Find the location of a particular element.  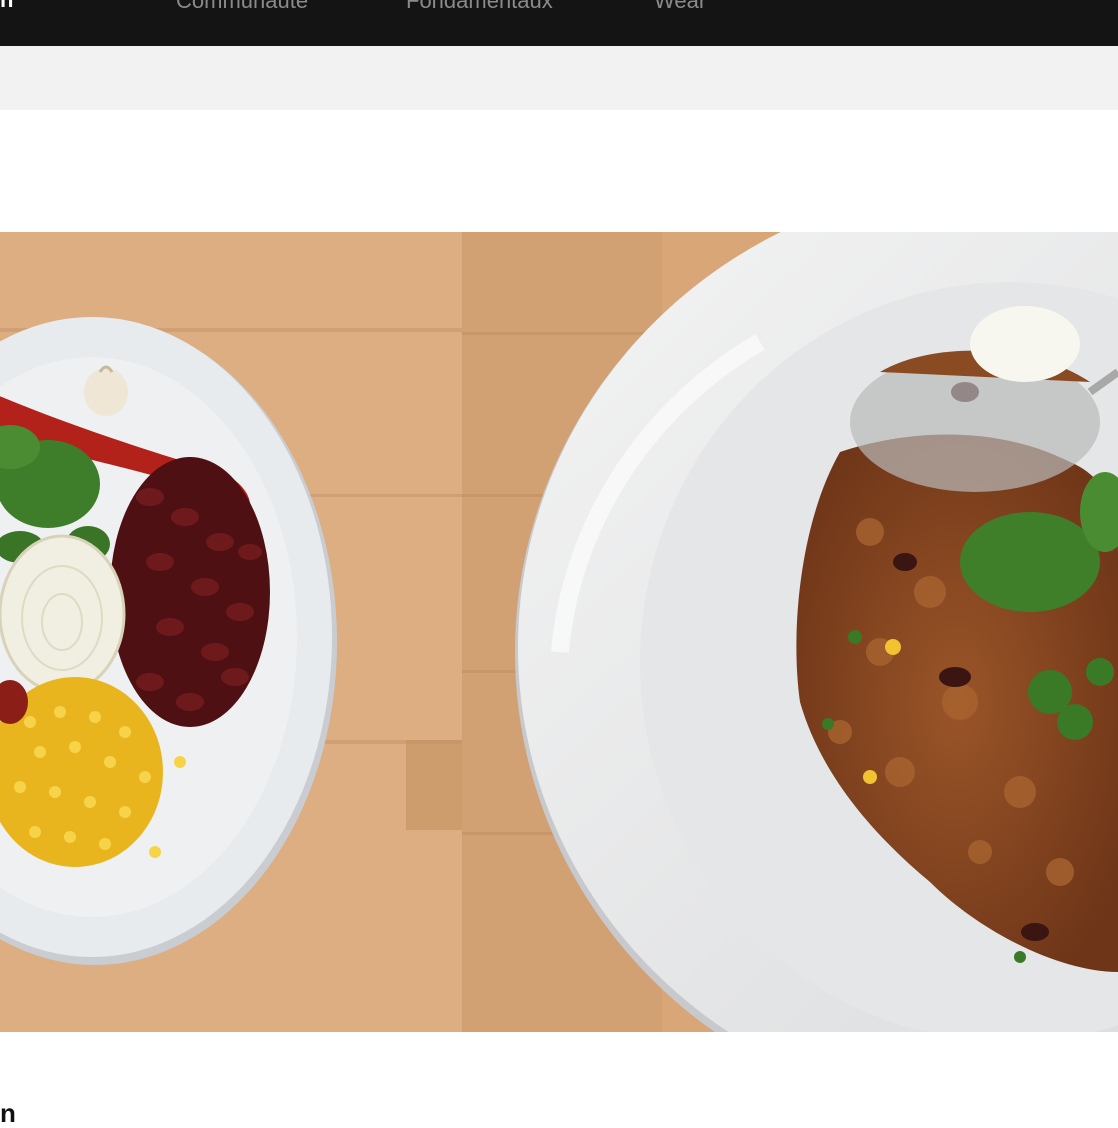

nav-link-fondamentaux: Fondamentaux is located at coordinates (479, 7).